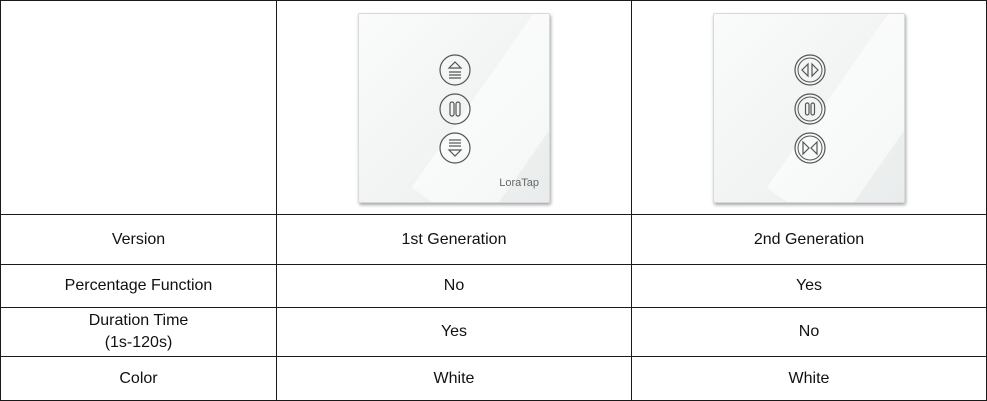  I want to click on gen1-switch-panel: LoraTap, so click(454, 107).